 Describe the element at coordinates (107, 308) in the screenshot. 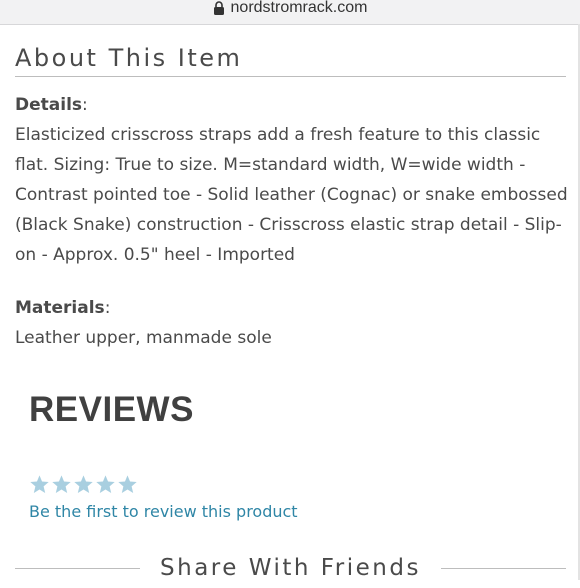

I see `materials-colon: :` at that location.